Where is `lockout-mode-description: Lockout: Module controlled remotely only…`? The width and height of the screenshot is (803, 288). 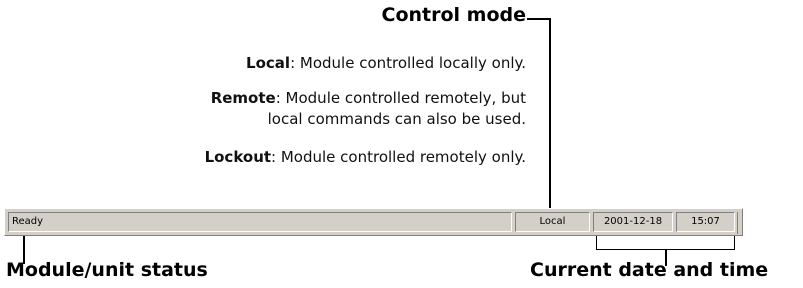 lockout-mode-description: Lockout: Module controlled remotely only… is located at coordinates (365, 157).